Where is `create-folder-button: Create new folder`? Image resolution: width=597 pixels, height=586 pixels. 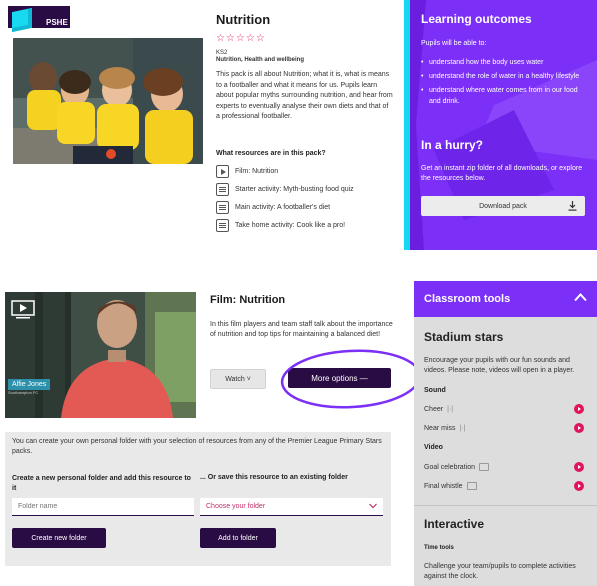 create-folder-button: Create new folder is located at coordinates (59, 538).